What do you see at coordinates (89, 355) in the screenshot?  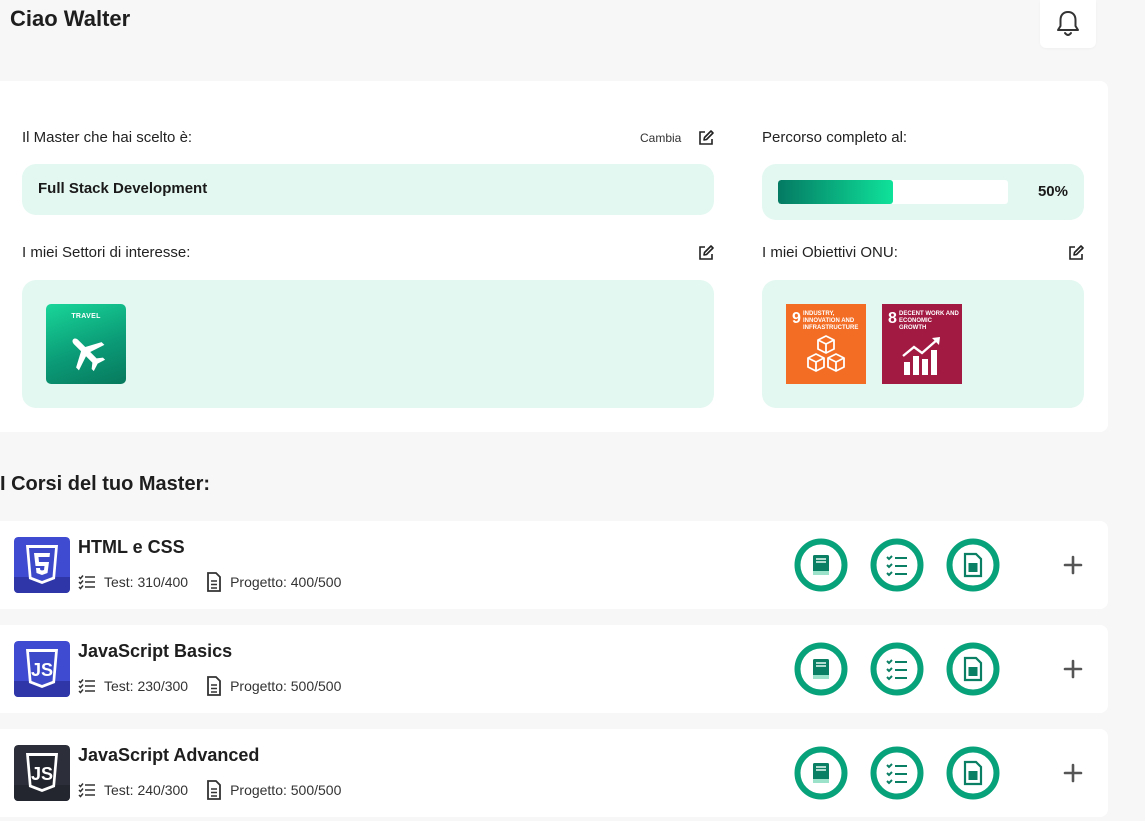 I see `airplane-icon` at bounding box center [89, 355].